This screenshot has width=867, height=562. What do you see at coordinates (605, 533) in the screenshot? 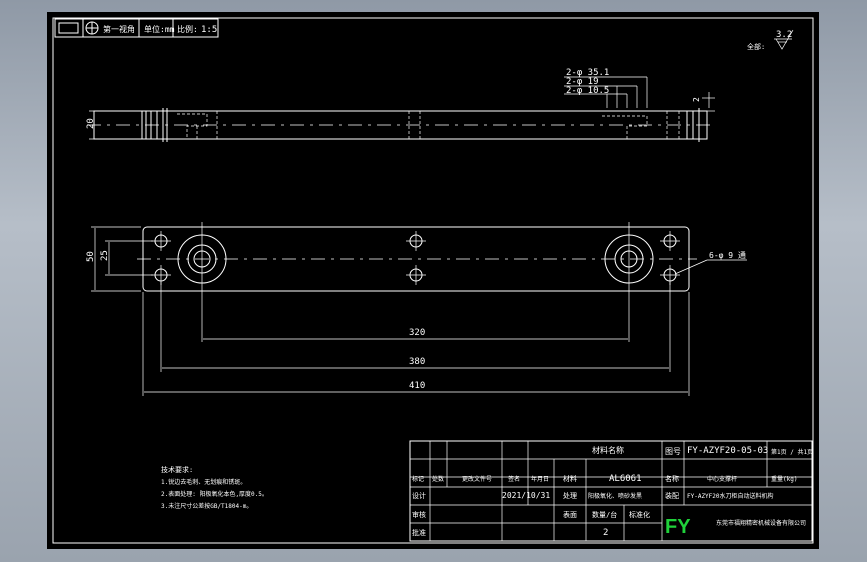
I see `qty-value: 2` at bounding box center [605, 533].